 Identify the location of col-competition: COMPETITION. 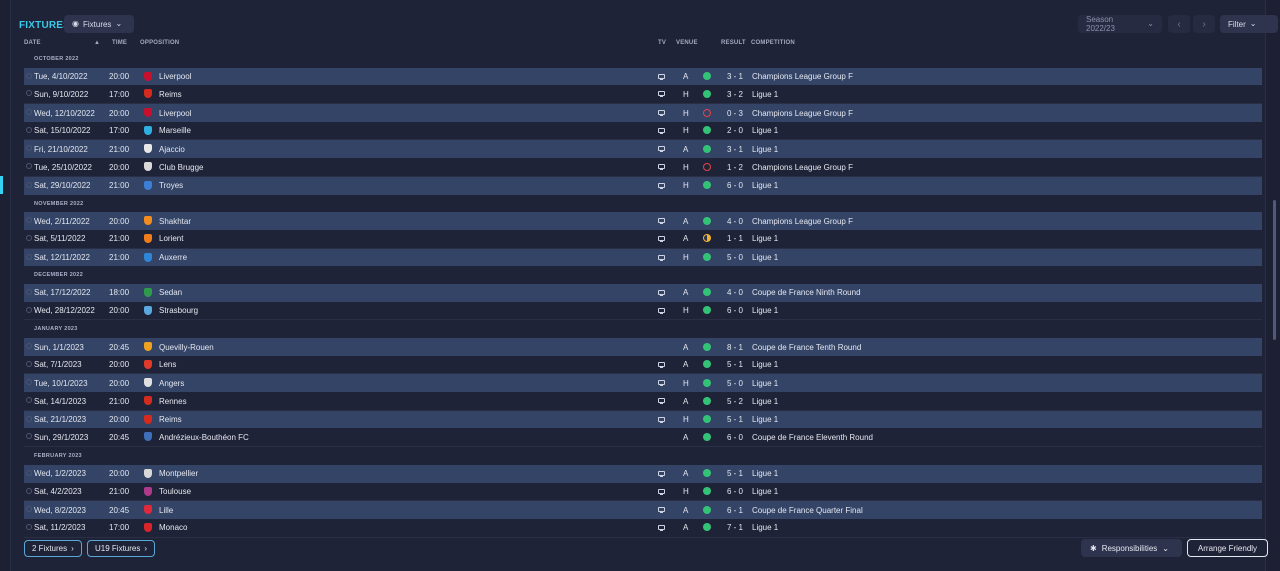
(773, 43).